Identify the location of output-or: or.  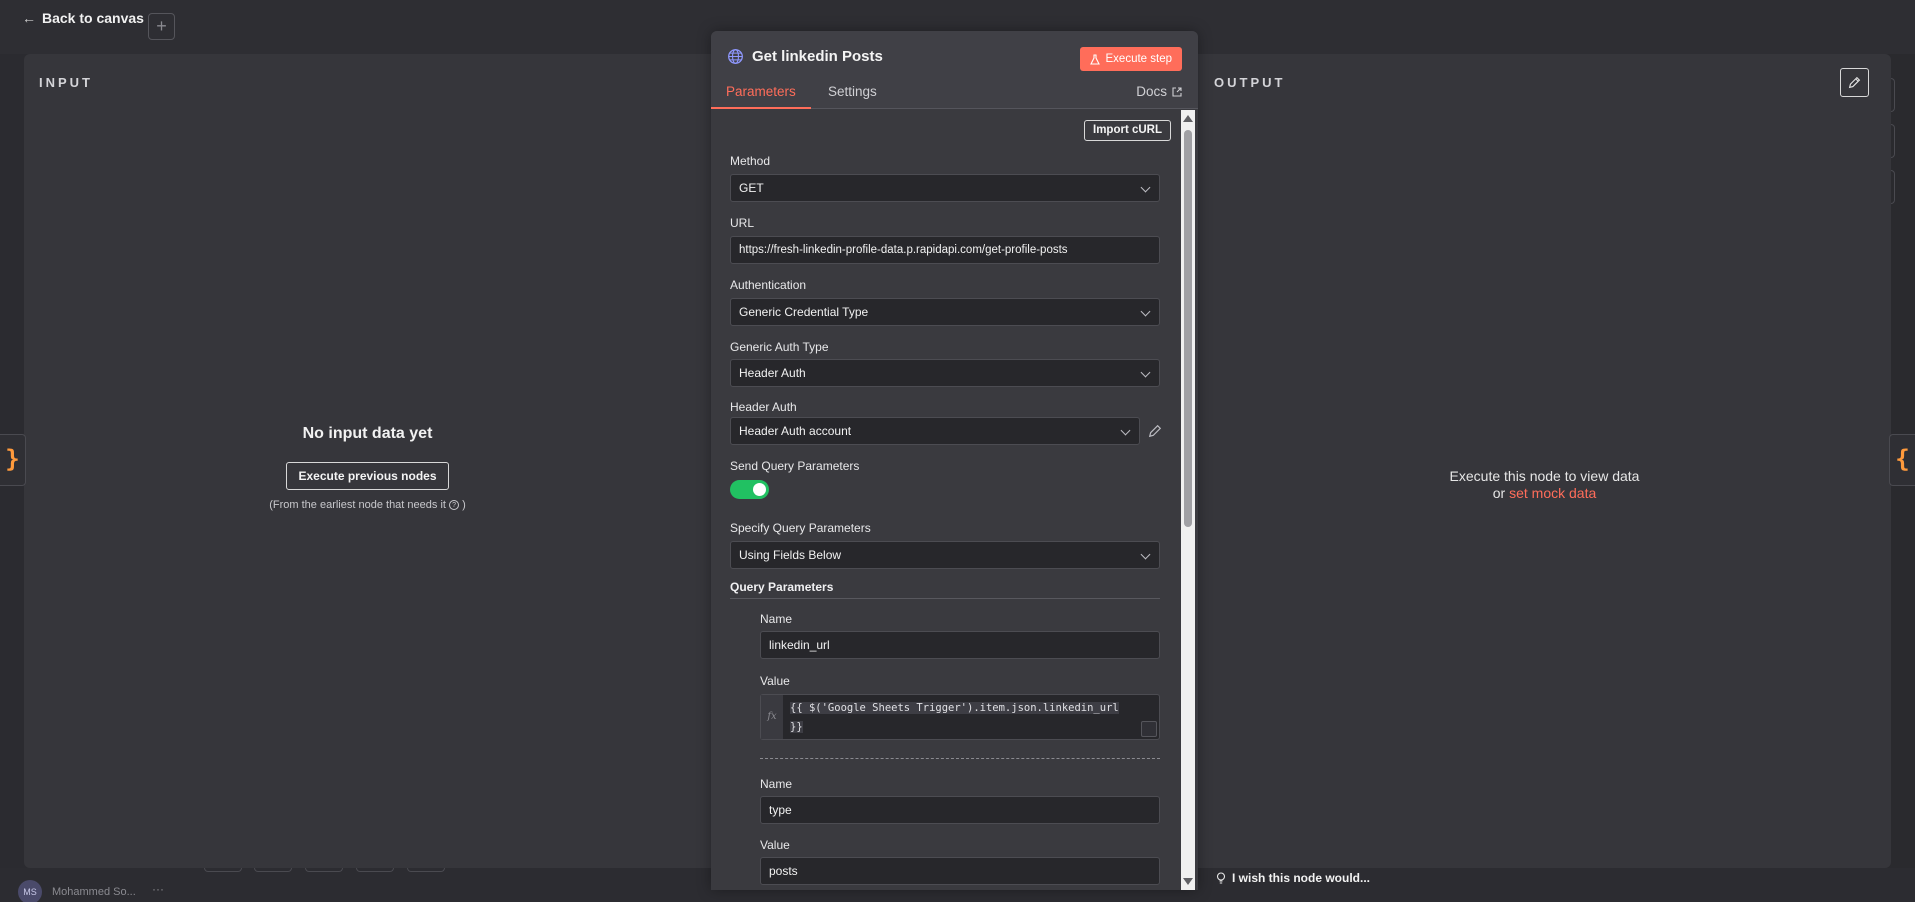
(1499, 493).